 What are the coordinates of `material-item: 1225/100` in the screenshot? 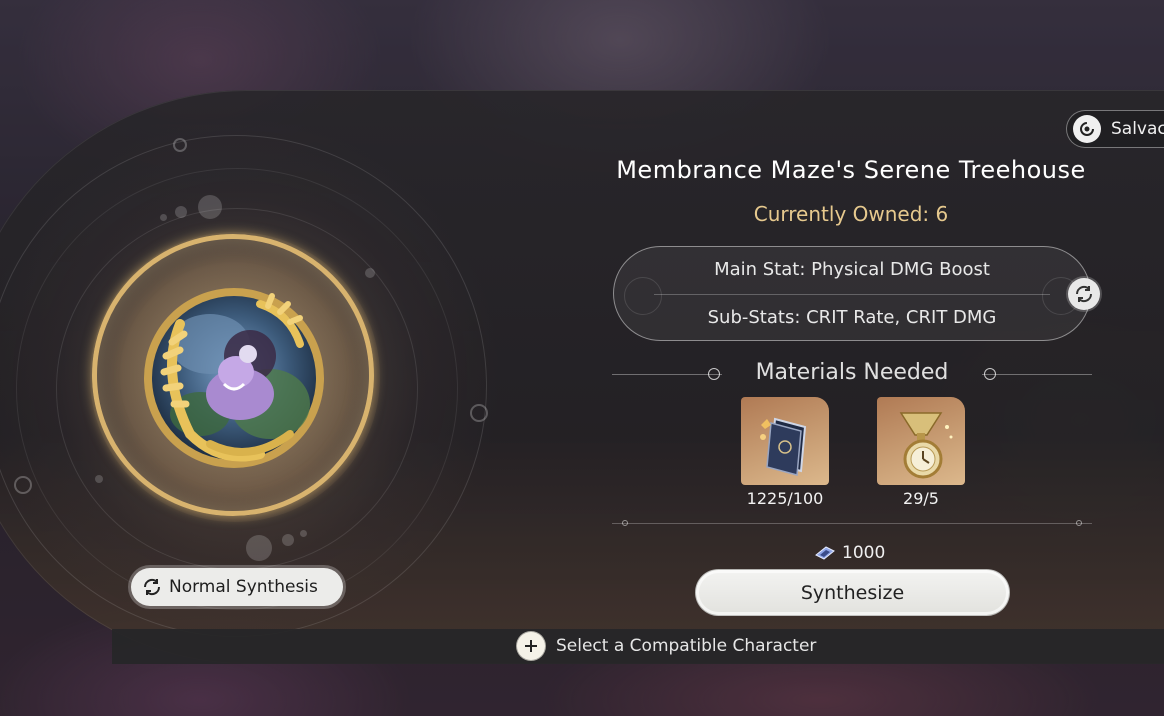 It's located at (785, 452).